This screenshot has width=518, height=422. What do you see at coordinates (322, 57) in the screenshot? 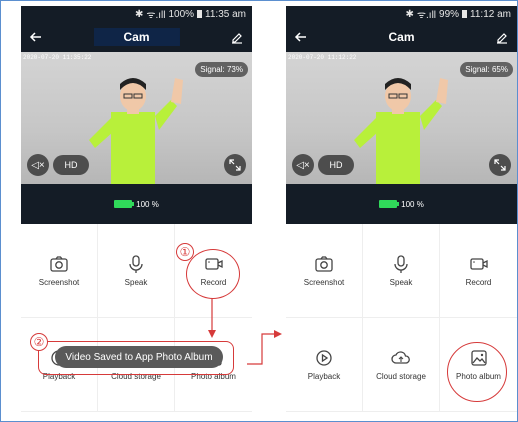
I see `video-timestamp: 2020-07-20 11:12:22` at bounding box center [322, 57].